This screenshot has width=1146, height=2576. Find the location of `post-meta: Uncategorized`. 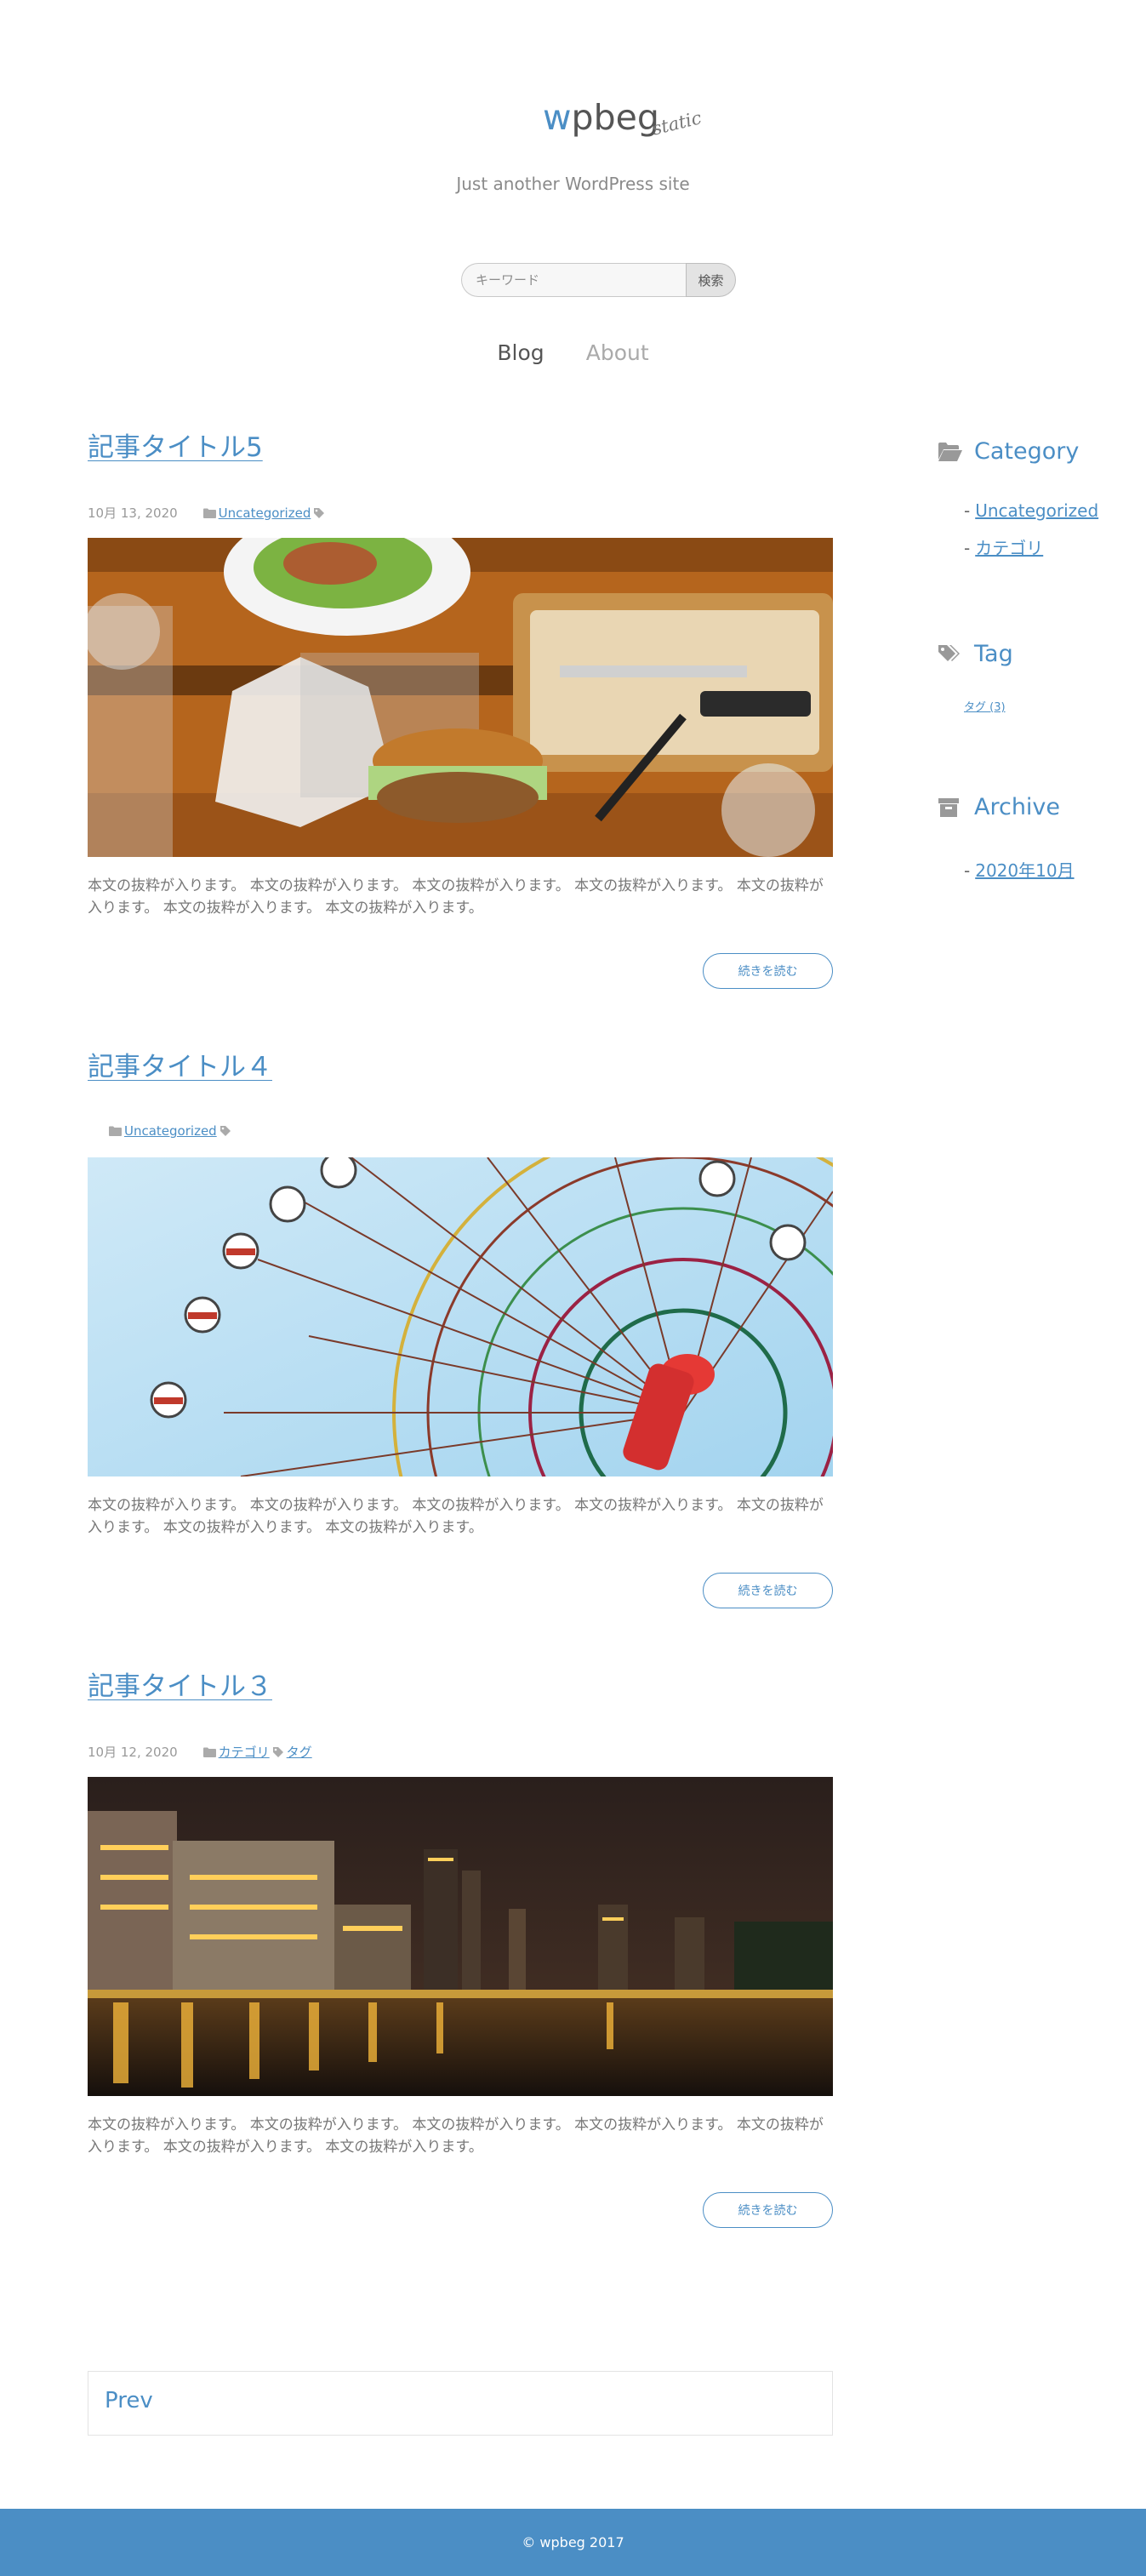

post-meta: Uncategorized is located at coordinates (170, 1131).